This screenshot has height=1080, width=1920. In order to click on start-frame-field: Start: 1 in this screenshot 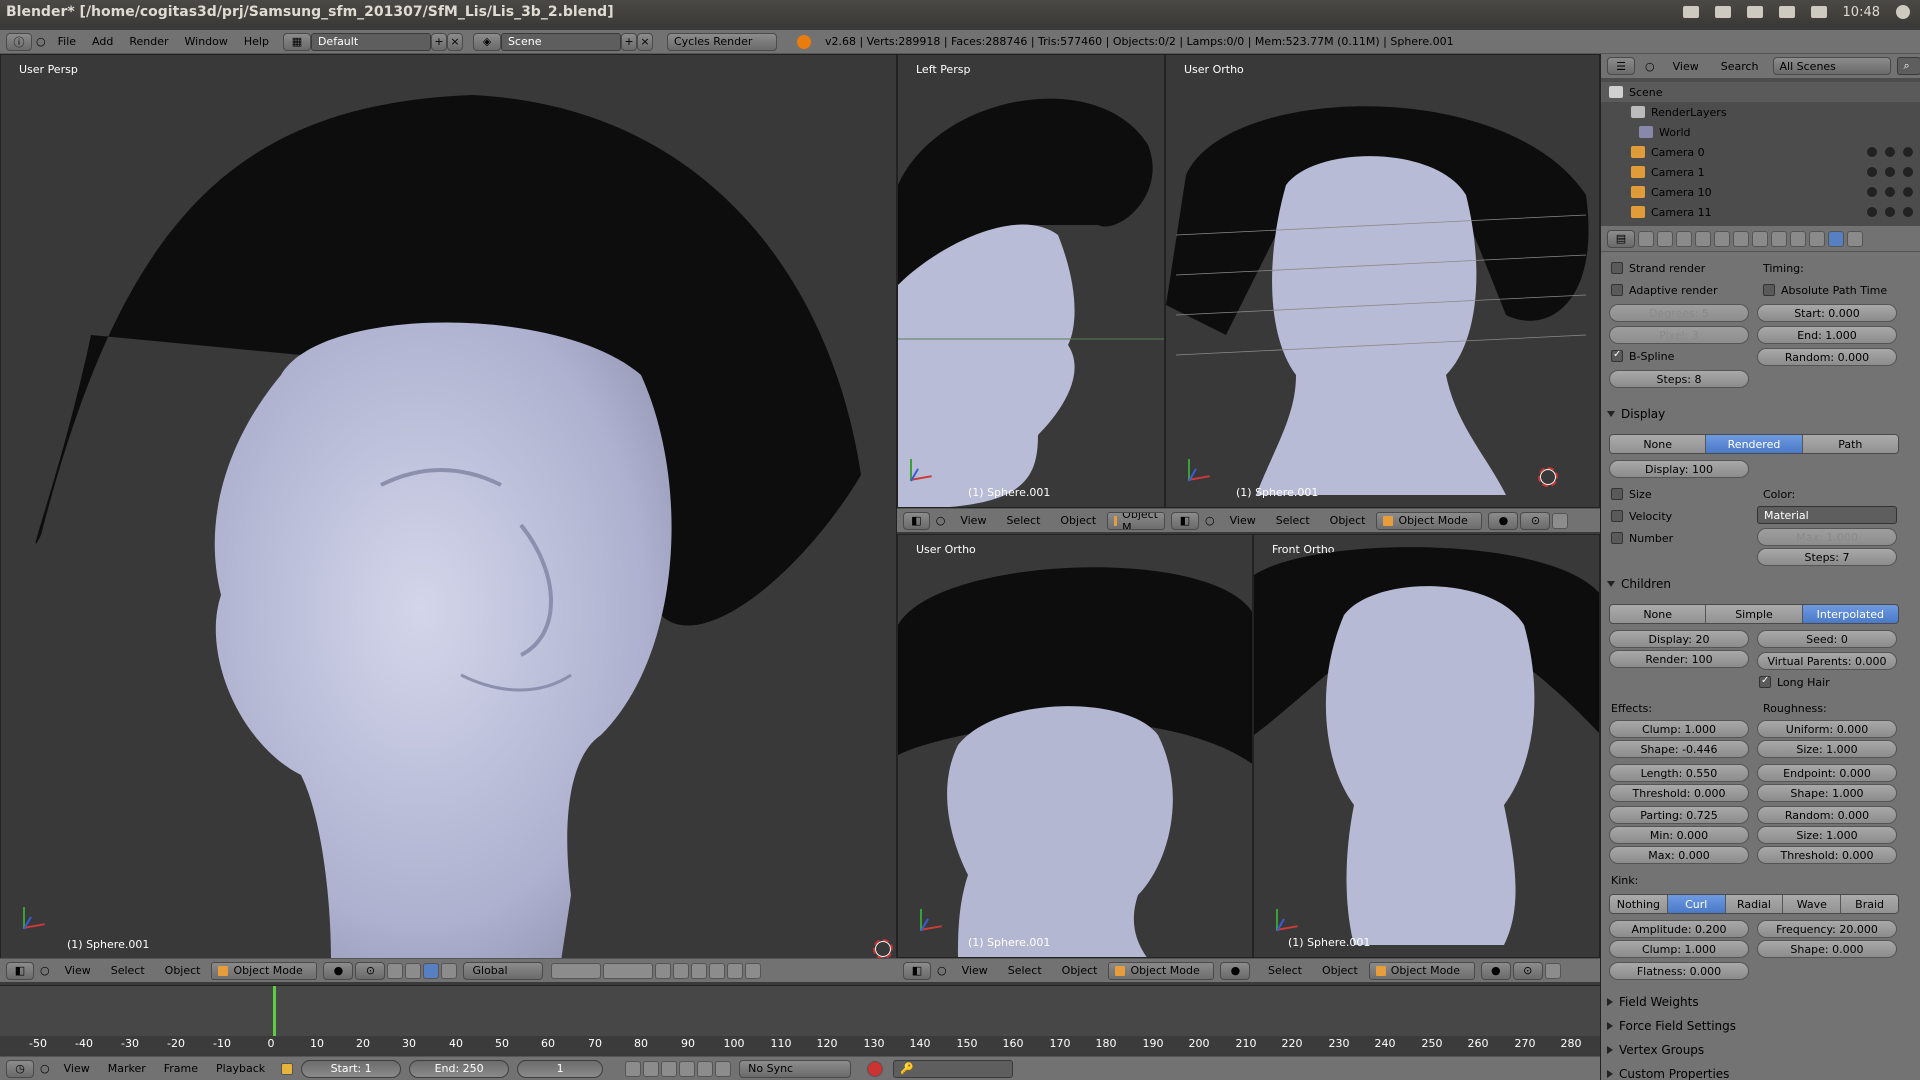, I will do `click(351, 1069)`.